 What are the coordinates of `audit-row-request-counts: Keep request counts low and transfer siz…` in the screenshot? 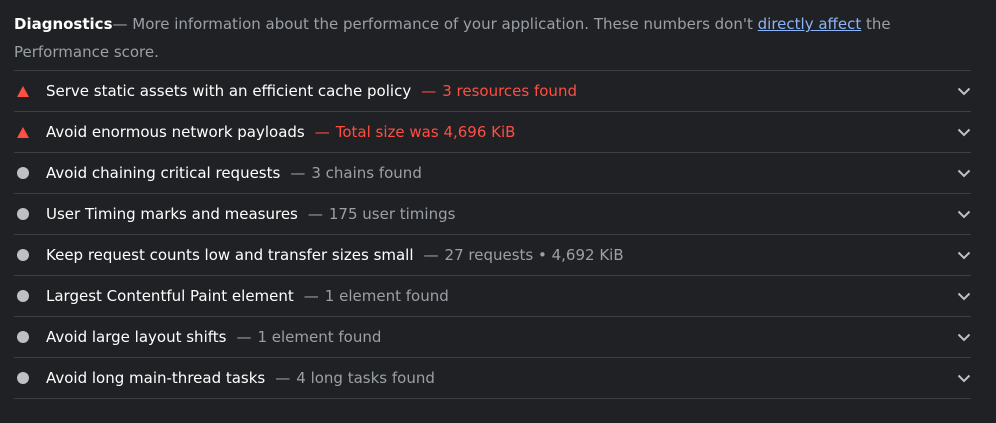 It's located at (492, 255).